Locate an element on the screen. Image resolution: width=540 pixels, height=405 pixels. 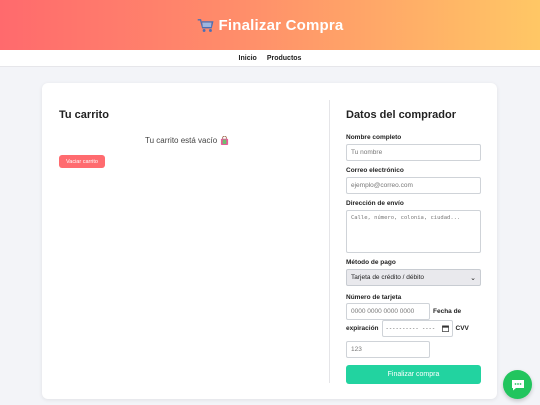
cvv-input: 123 is located at coordinates (388, 349).